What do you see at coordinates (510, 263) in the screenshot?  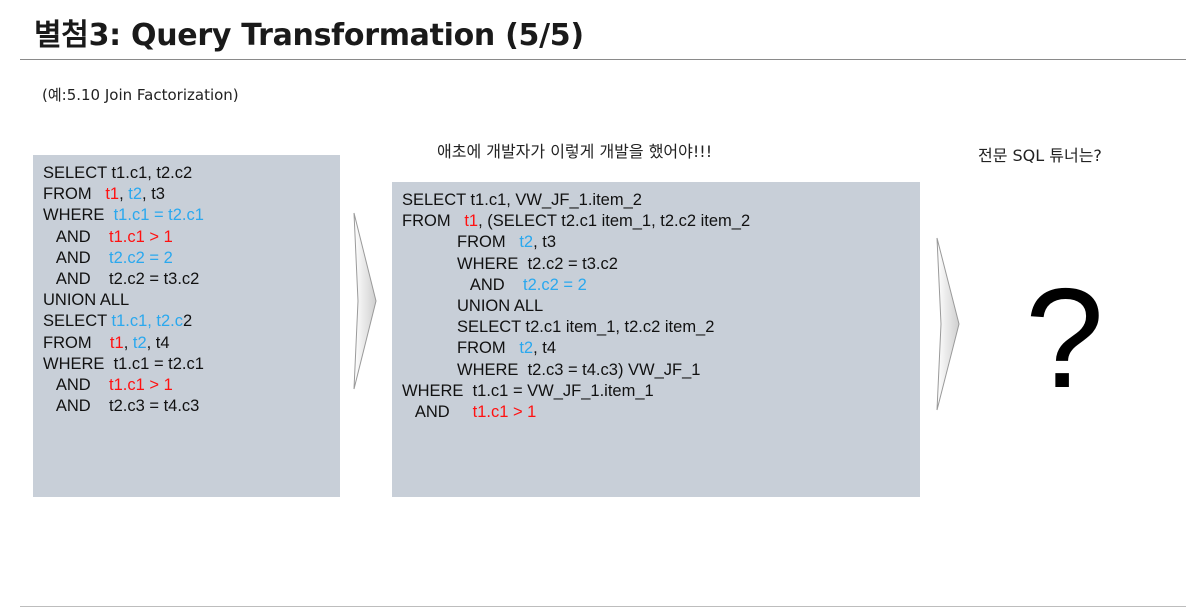 I see `sql-token: WHERE t2.c2 = t3.c2` at bounding box center [510, 263].